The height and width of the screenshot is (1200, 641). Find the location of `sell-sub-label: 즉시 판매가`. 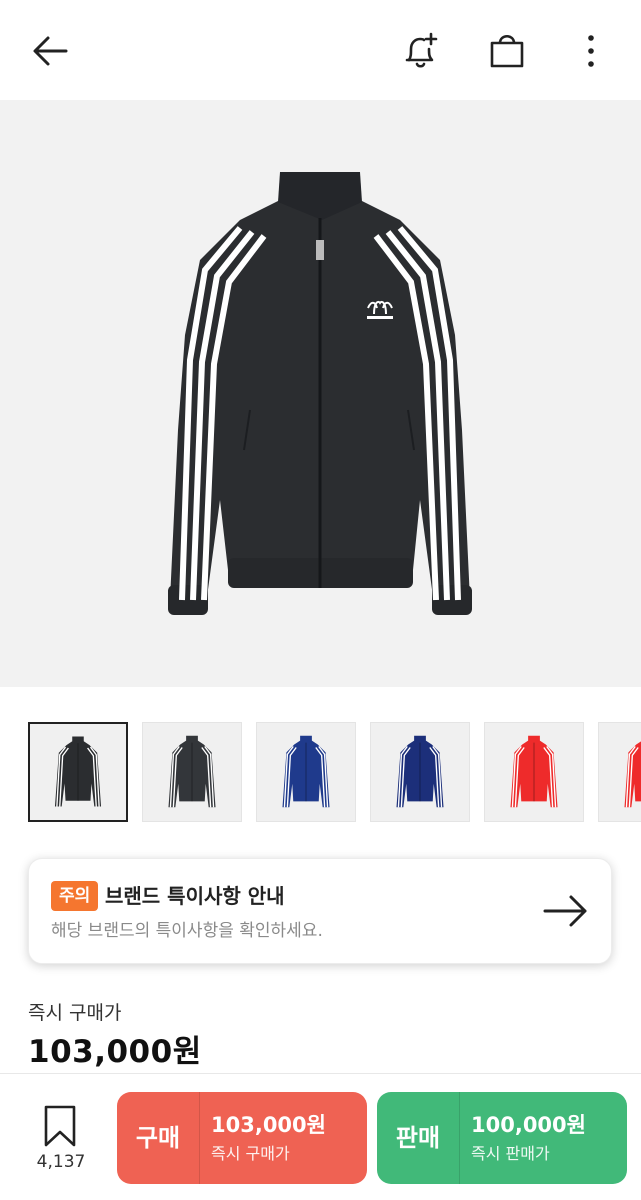

sell-sub-label: 즉시 판매가 is located at coordinates (510, 1153).